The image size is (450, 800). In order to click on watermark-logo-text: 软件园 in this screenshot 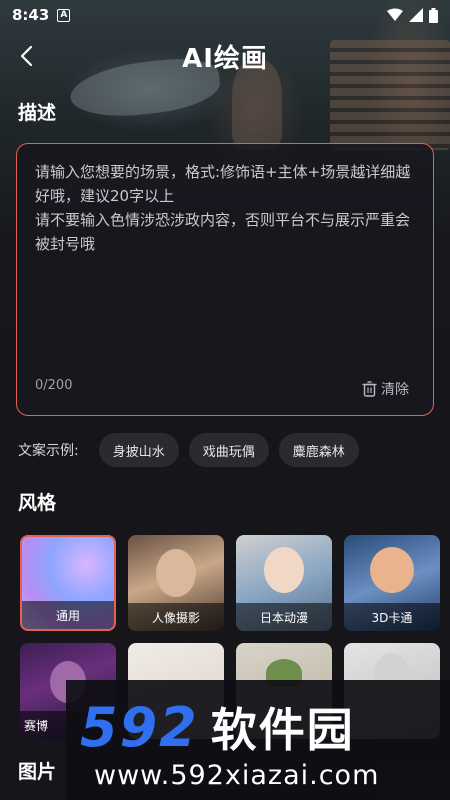, I will do `click(282, 730)`.